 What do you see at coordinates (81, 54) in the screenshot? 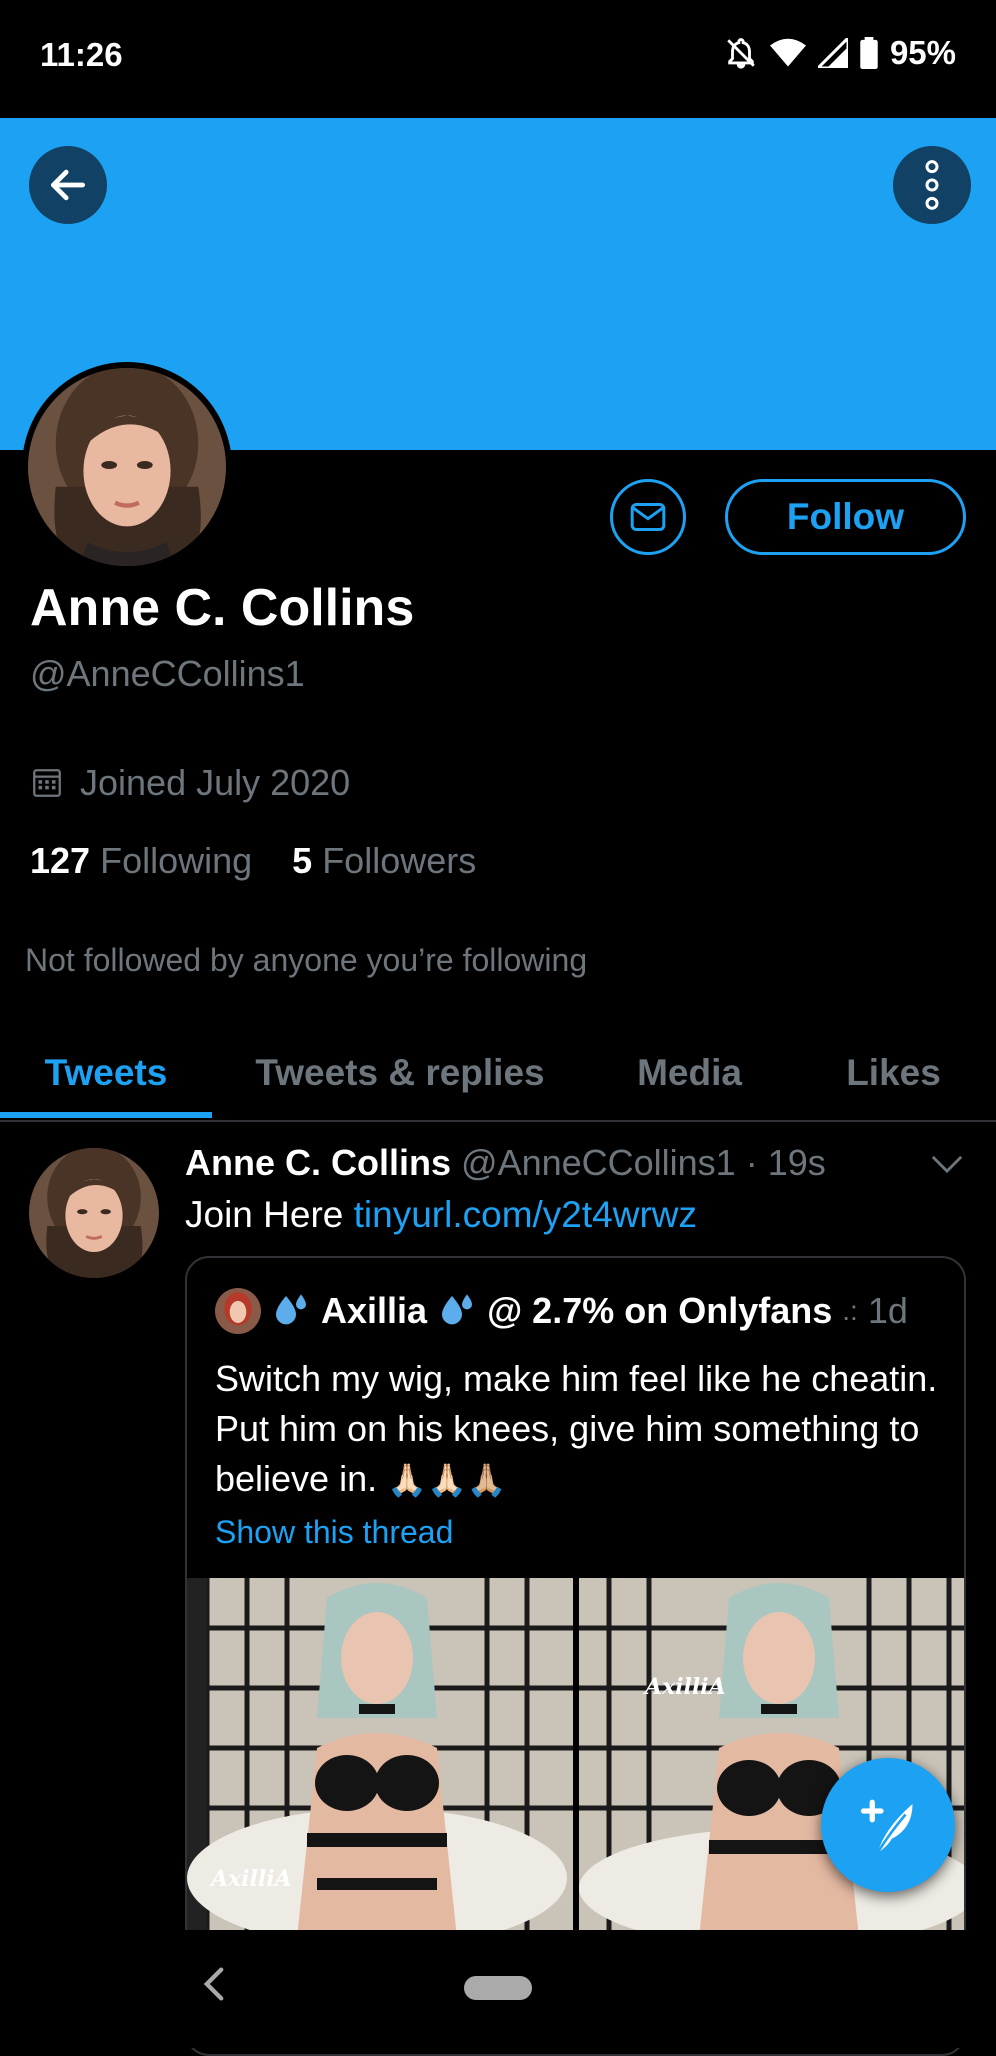
I see `status-time: 11:26` at bounding box center [81, 54].